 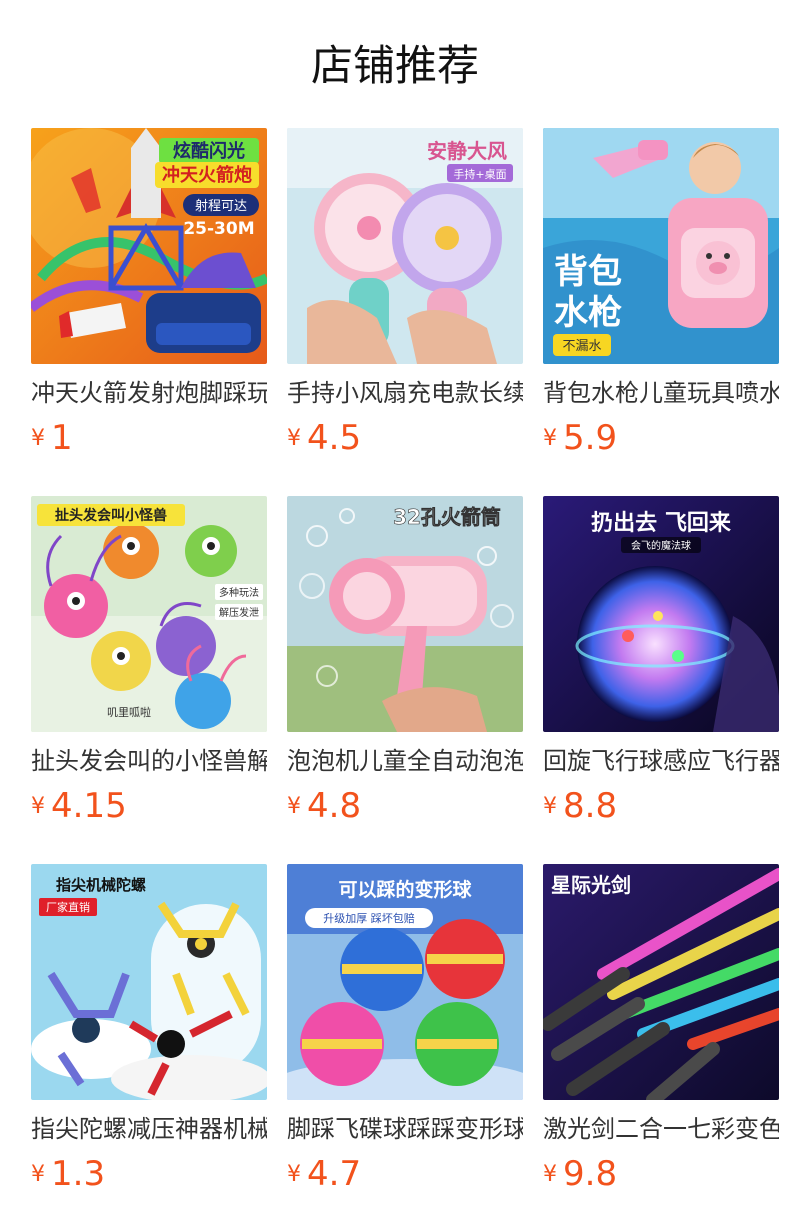 I want to click on image-banner: 扔出去 飞回来, so click(x=661, y=523).